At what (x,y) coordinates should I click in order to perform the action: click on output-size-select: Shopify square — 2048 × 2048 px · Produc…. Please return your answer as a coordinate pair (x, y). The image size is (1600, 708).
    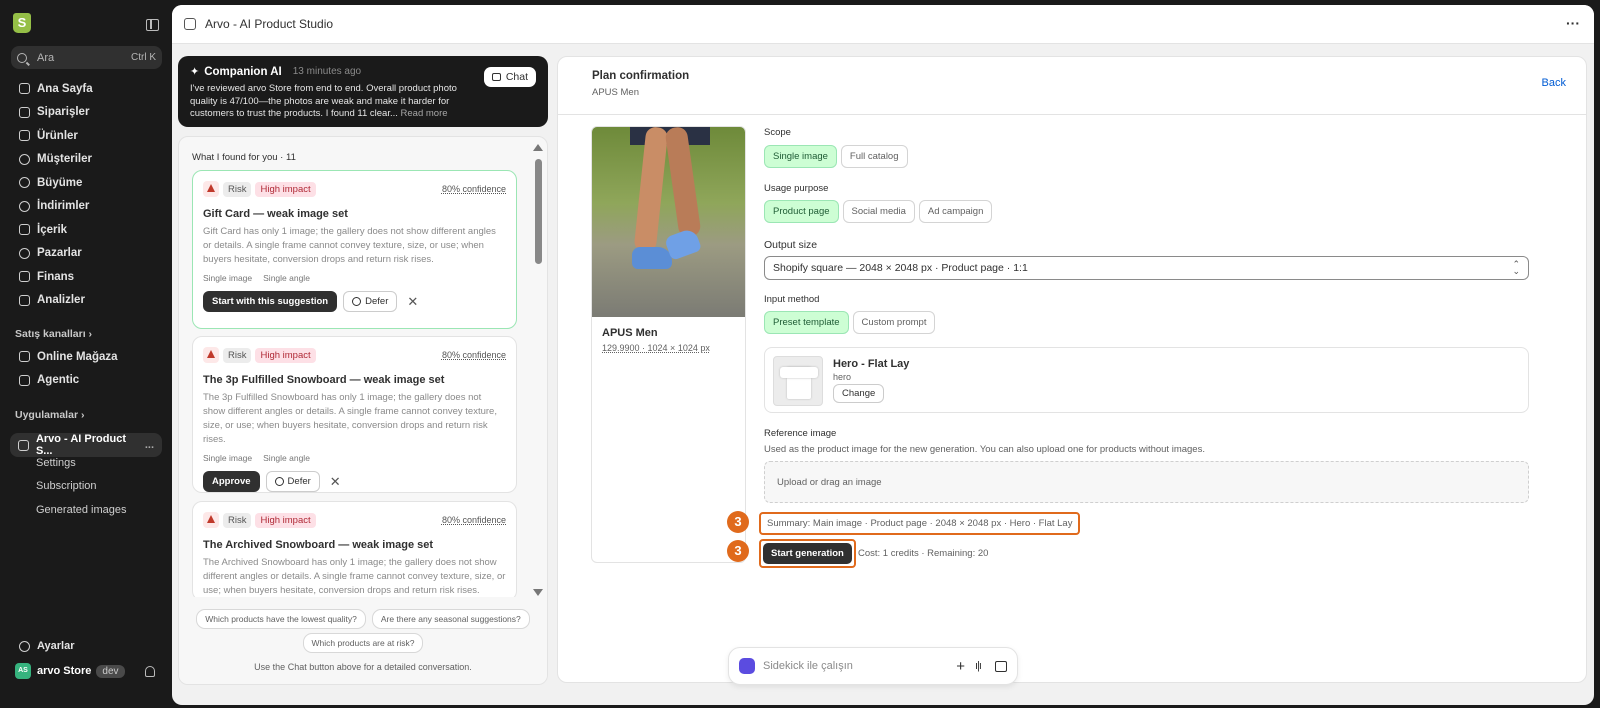
    Looking at the image, I should click on (1146, 268).